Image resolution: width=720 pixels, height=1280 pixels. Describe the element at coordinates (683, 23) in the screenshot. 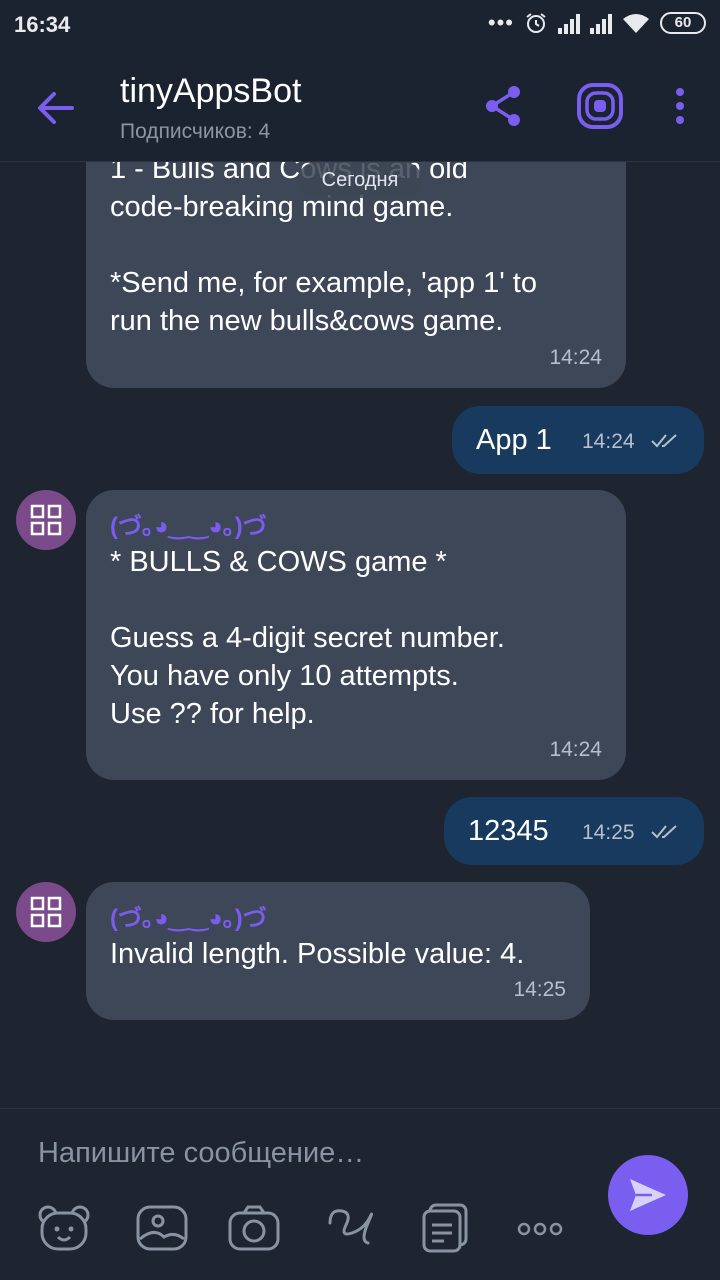

I see `battery-icon: 60` at that location.